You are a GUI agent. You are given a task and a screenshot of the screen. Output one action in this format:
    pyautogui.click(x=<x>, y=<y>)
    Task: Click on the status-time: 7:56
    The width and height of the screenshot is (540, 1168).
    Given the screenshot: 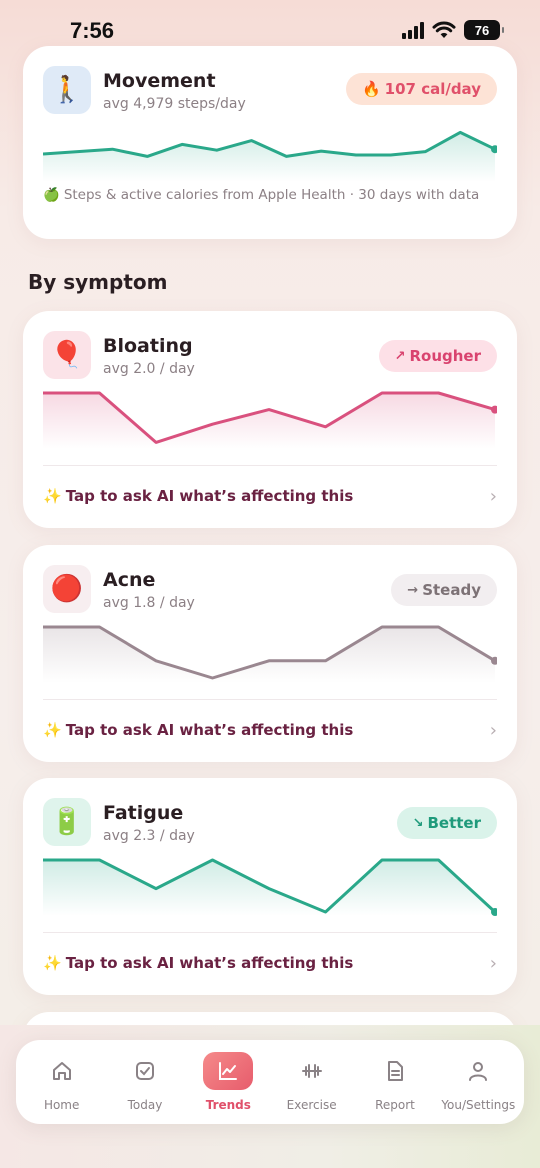 What is the action you would take?
    pyautogui.click(x=92, y=30)
    